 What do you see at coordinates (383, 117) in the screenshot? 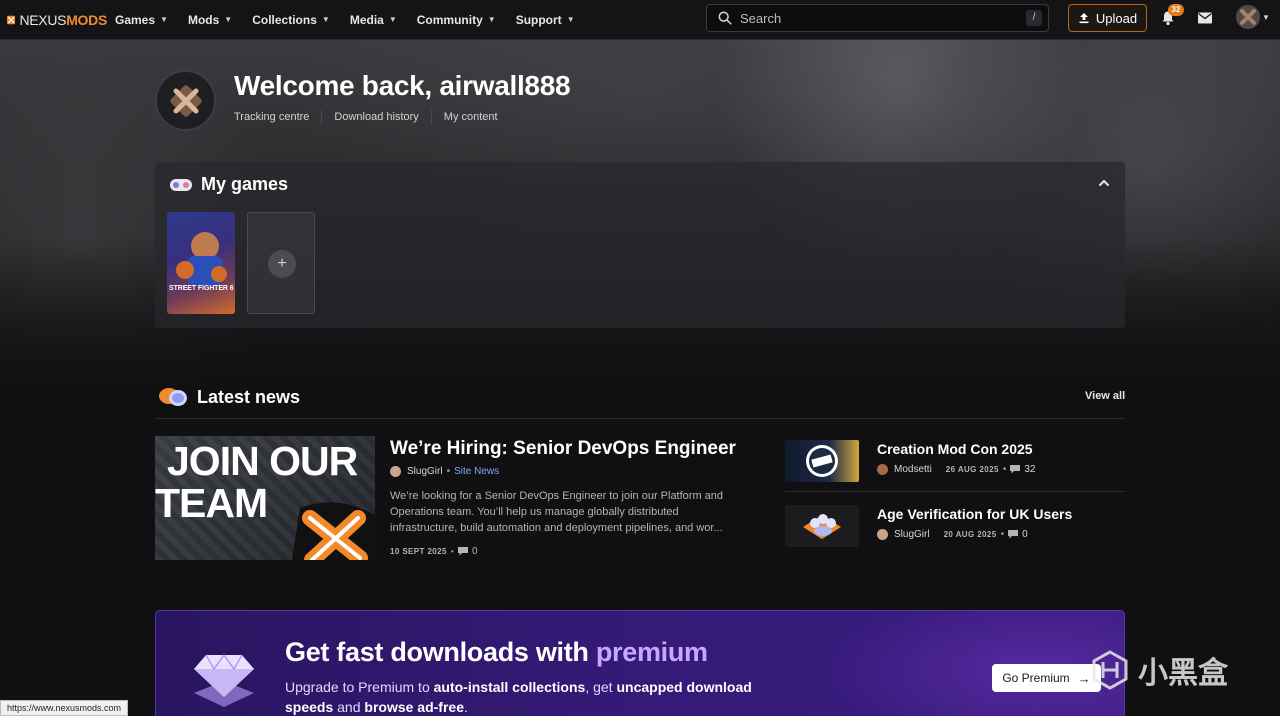
I see `link-download-history: Download history` at bounding box center [383, 117].